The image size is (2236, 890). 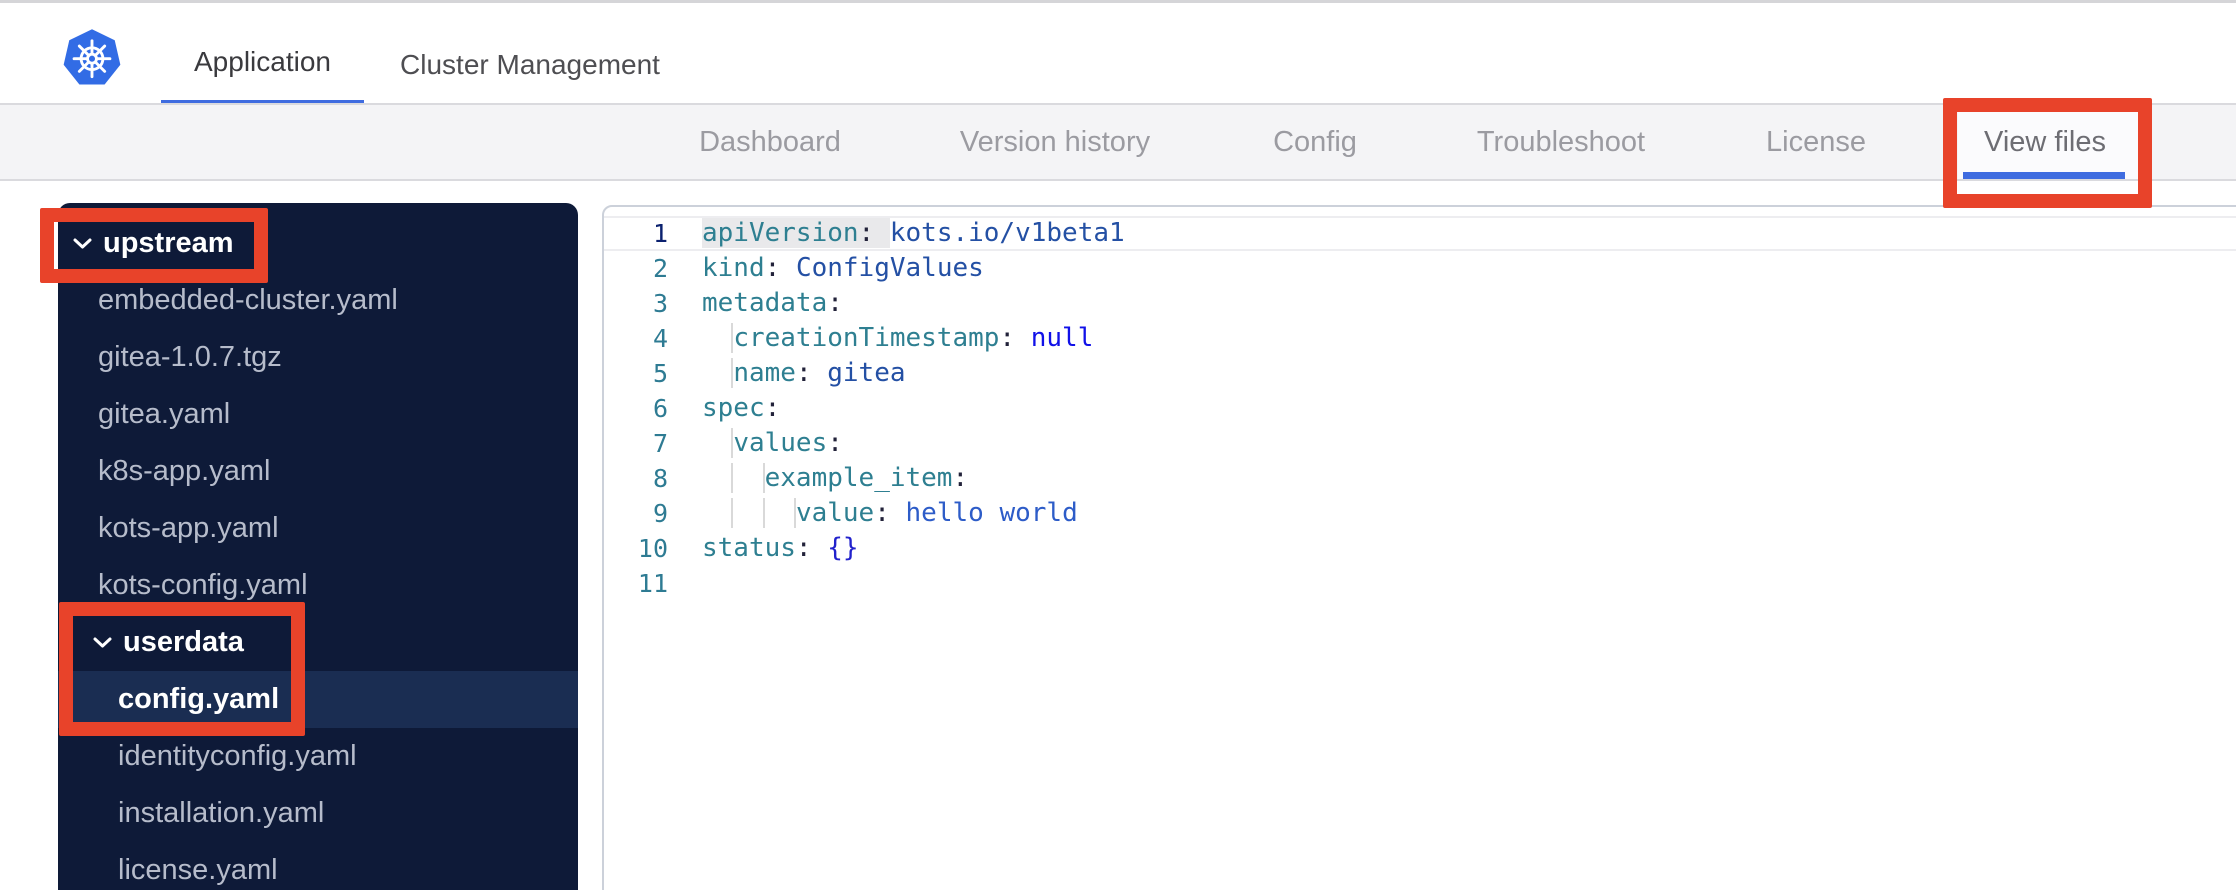 What do you see at coordinates (733, 408) in the screenshot?
I see `token-key: spec` at bounding box center [733, 408].